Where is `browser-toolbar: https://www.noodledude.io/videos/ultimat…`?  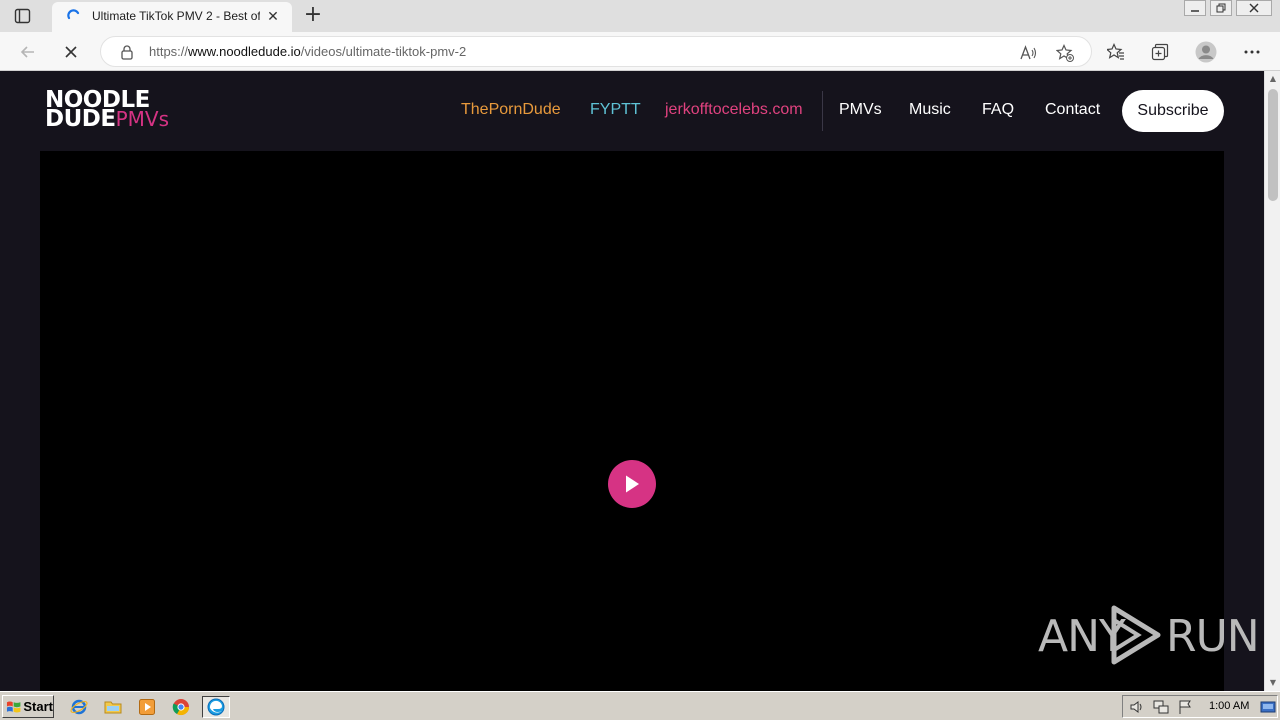 browser-toolbar: https://www.noodledude.io/videos/ultimat… is located at coordinates (640, 51).